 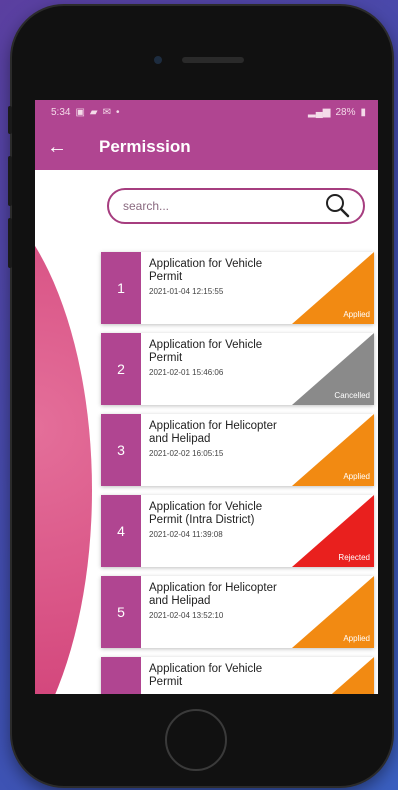 I want to click on volume-up-button, so click(x=10, y=181).